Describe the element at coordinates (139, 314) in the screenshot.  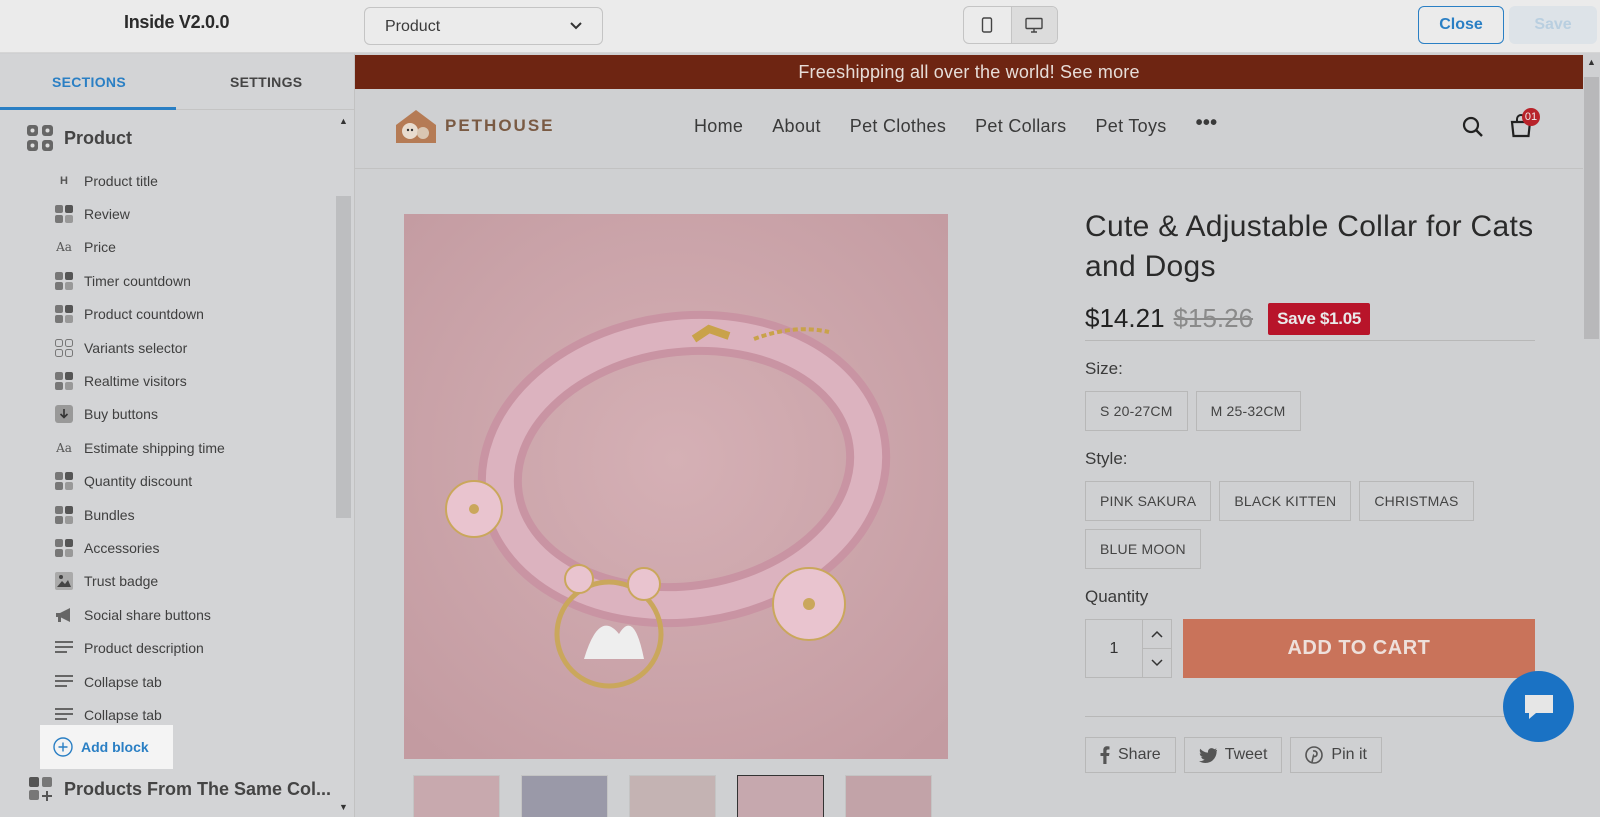
I see `block-item: Product countdown` at that location.